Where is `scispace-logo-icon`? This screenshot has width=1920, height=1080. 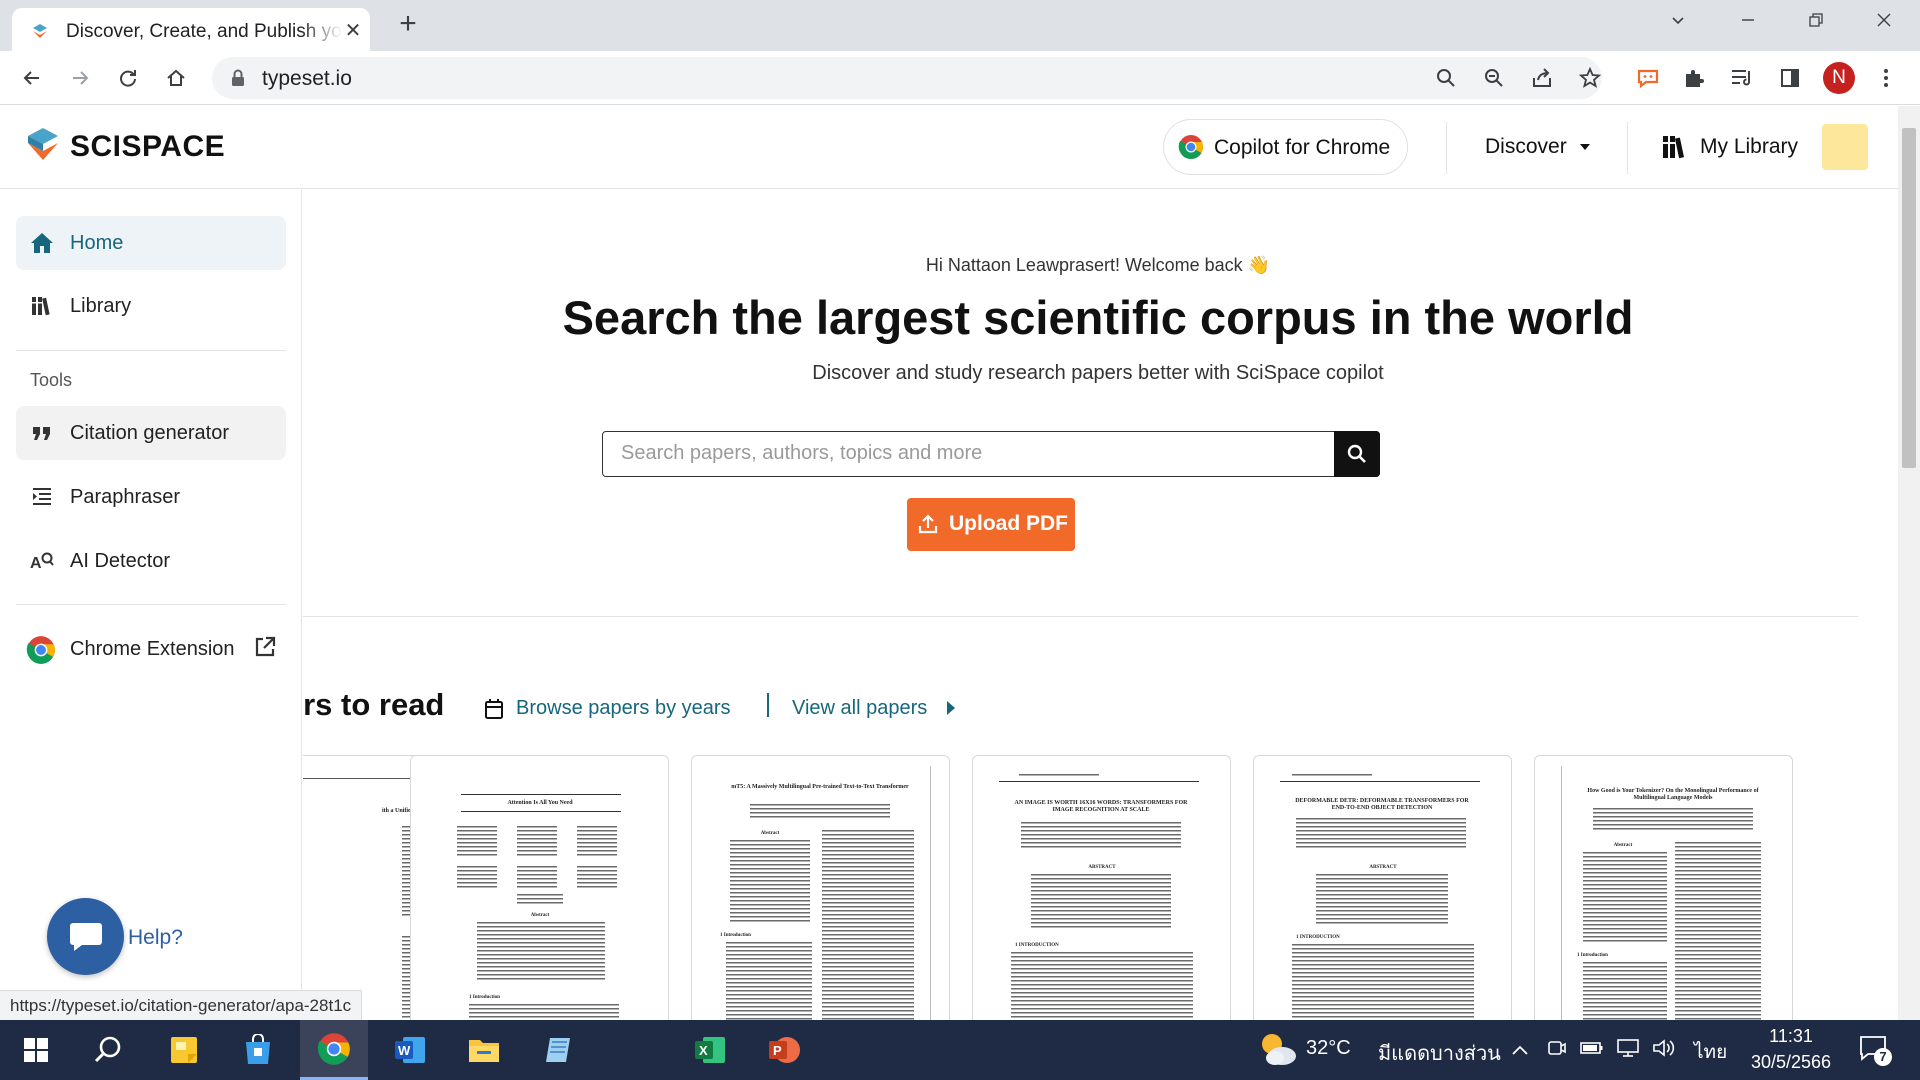
scispace-logo-icon is located at coordinates (43, 144).